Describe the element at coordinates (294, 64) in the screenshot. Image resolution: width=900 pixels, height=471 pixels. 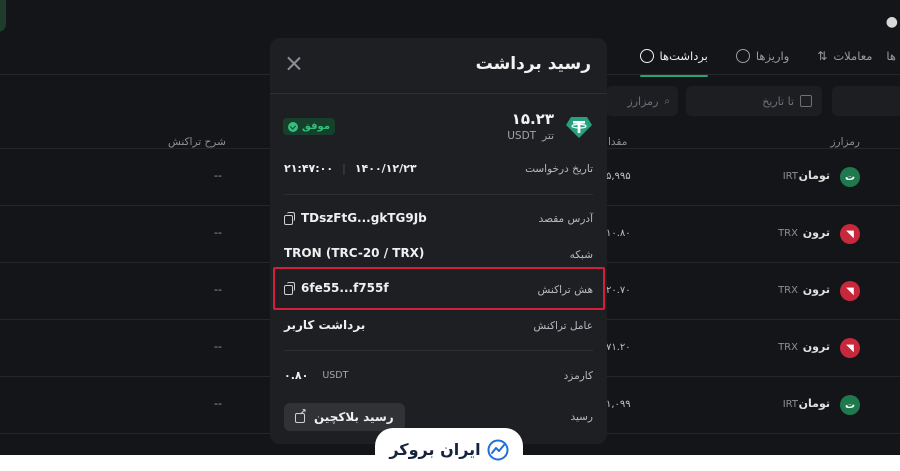
I see `close-icon` at that location.